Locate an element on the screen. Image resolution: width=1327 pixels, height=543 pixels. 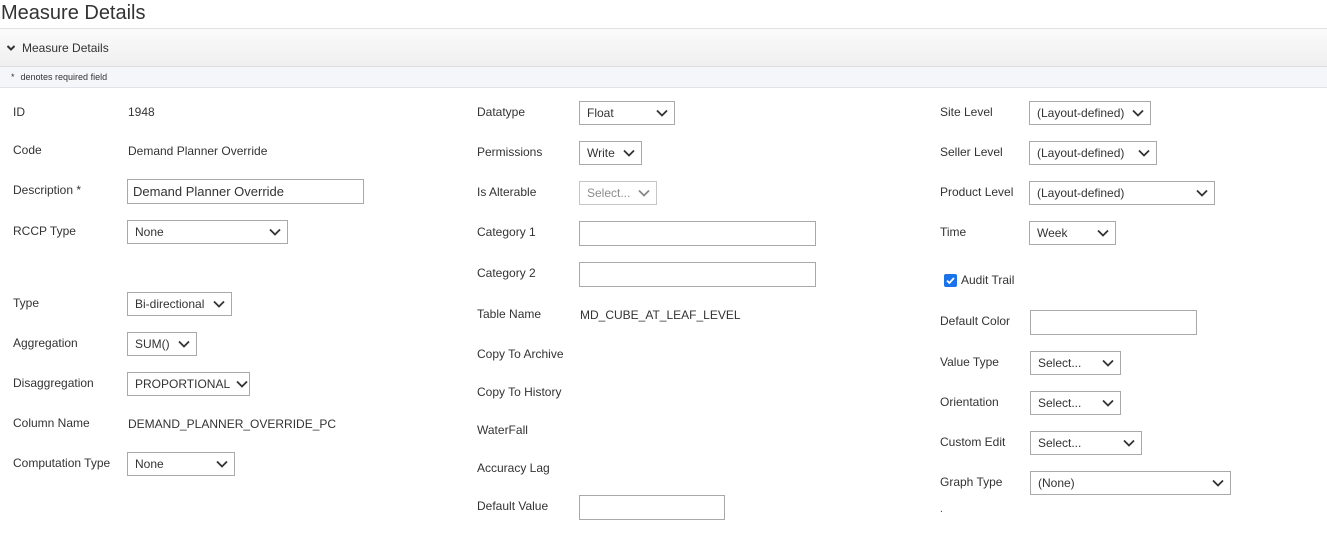
datatype-select: Float is located at coordinates (627, 113).